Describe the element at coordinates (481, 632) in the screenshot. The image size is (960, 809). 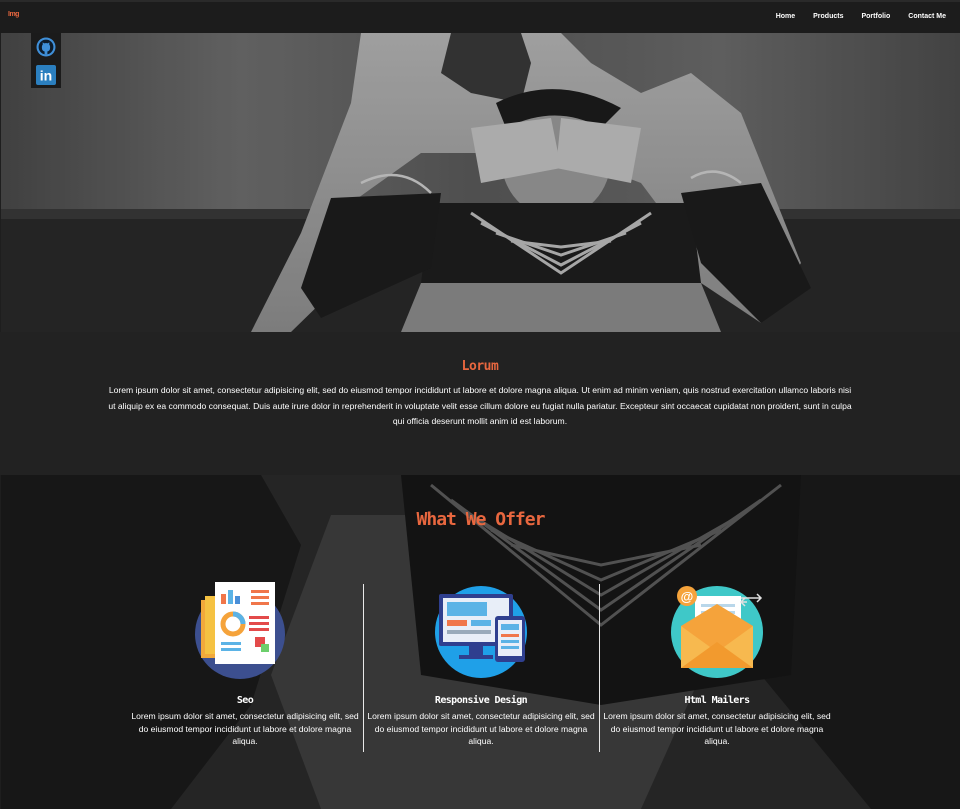
I see `responsive-devices-icon` at that location.